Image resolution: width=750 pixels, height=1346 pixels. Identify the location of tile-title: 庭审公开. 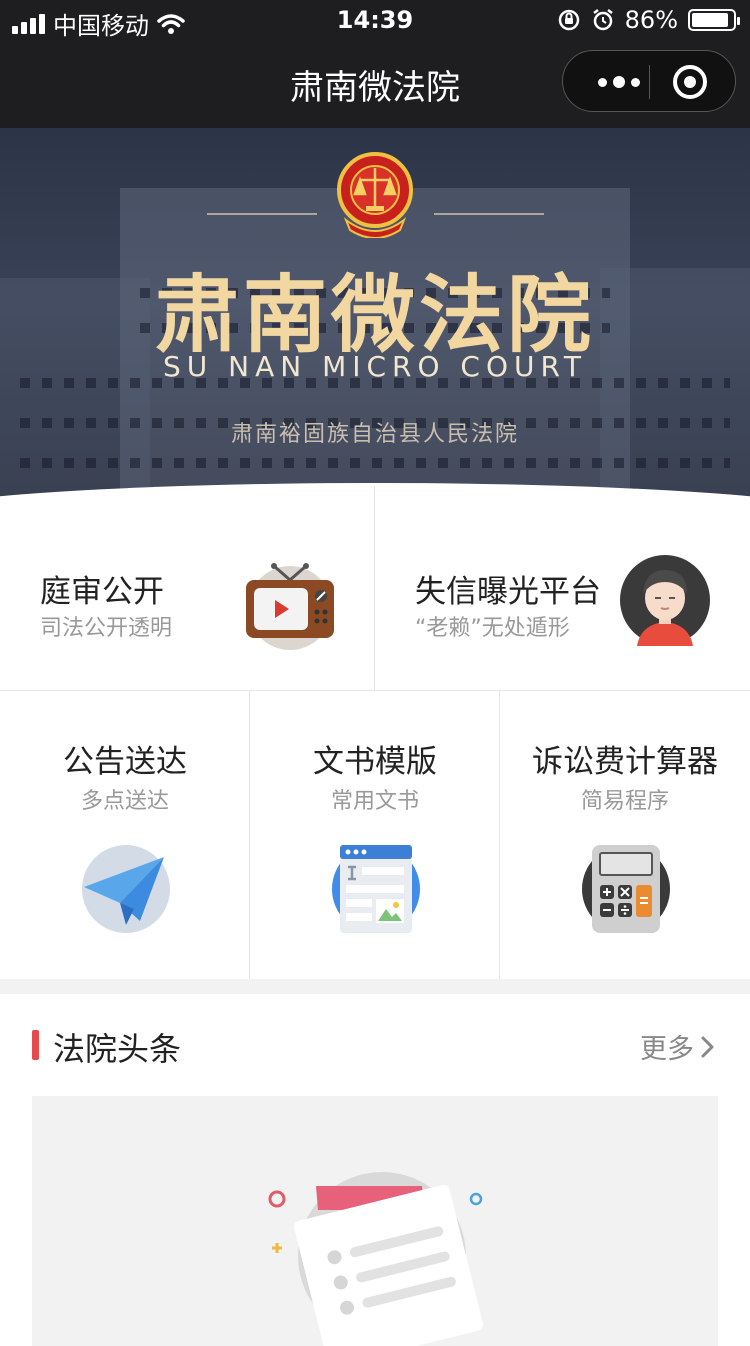
(102, 592).